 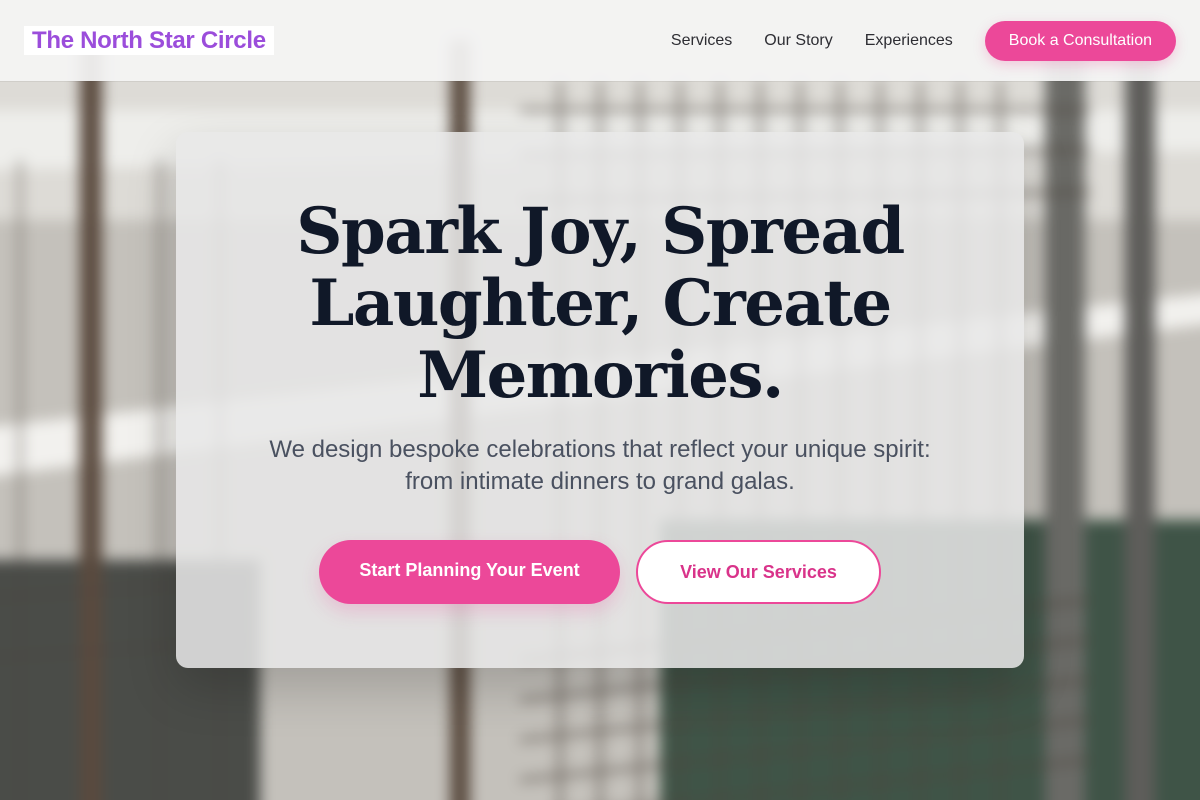 What do you see at coordinates (469, 572) in the screenshot?
I see `start-planning-button: Start Planning Your Event` at bounding box center [469, 572].